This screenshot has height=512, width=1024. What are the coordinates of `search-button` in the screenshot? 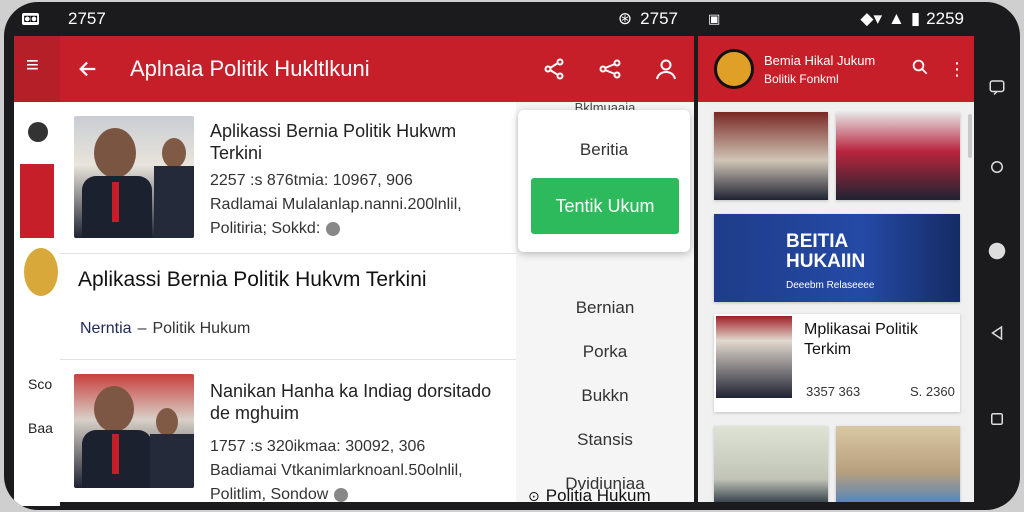 It's located at (920, 69).